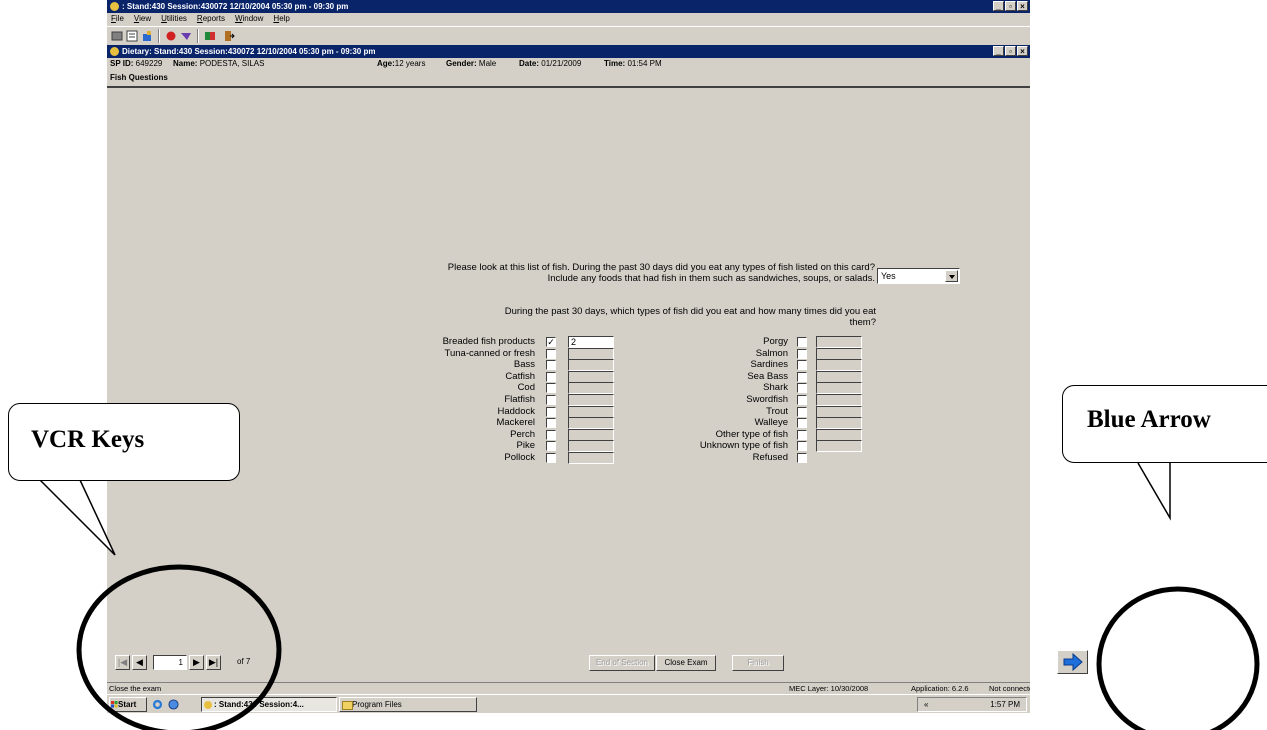 This screenshot has height=730, width=1267. I want to click on menu-reports: Reports, so click(211, 19).